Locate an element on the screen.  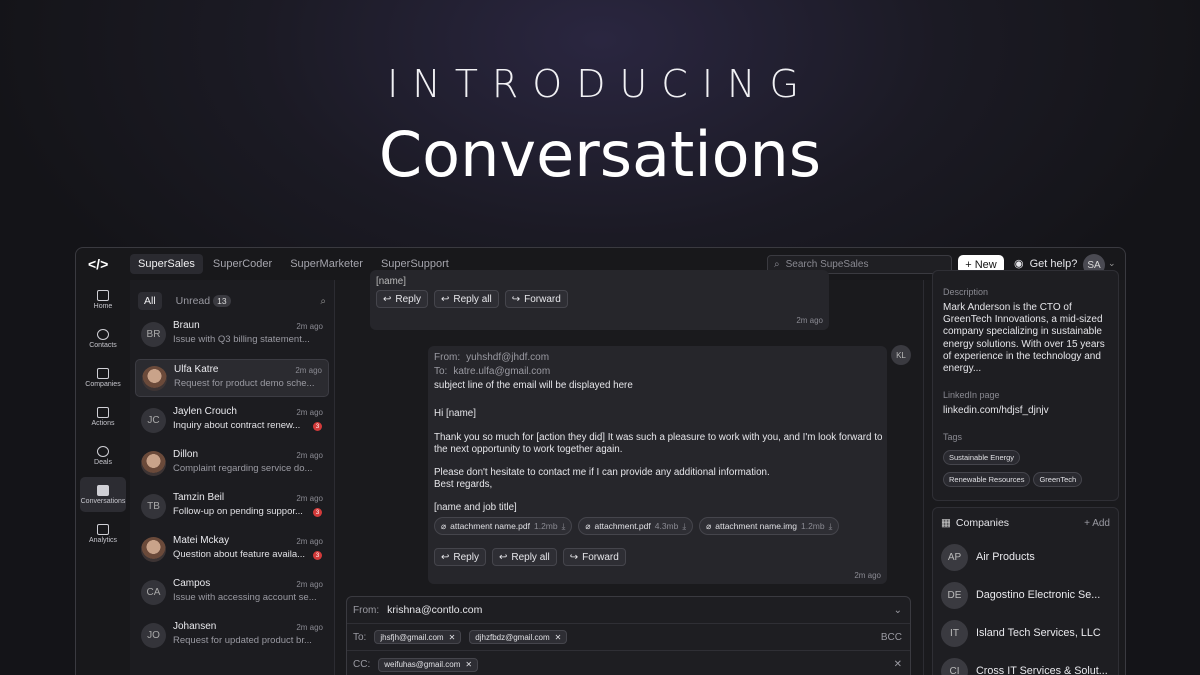
actions-icon is located at coordinates (103, 412).